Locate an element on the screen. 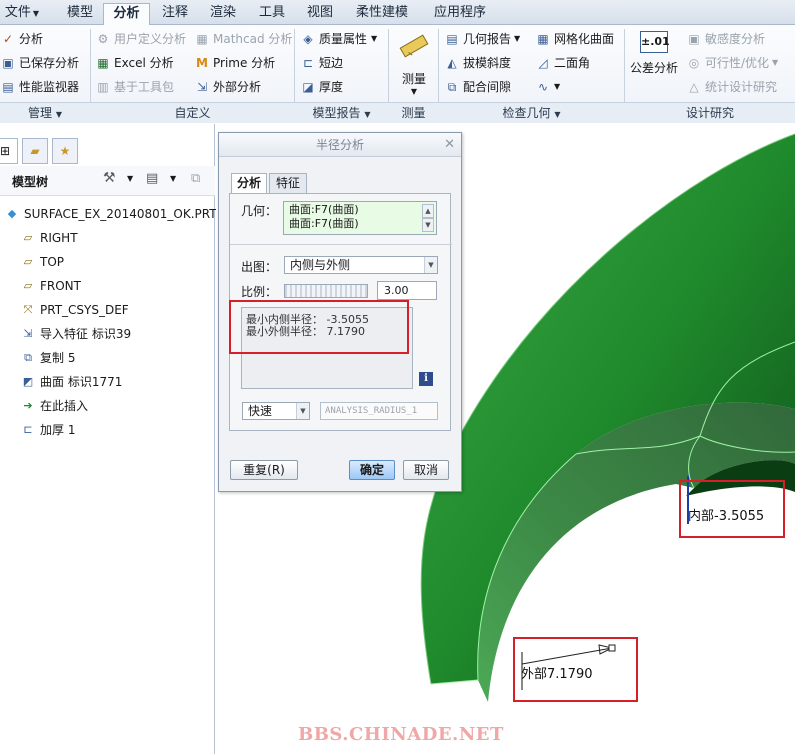  statistical-design-button: △ 统计设计研究 is located at coordinates (731, 87).